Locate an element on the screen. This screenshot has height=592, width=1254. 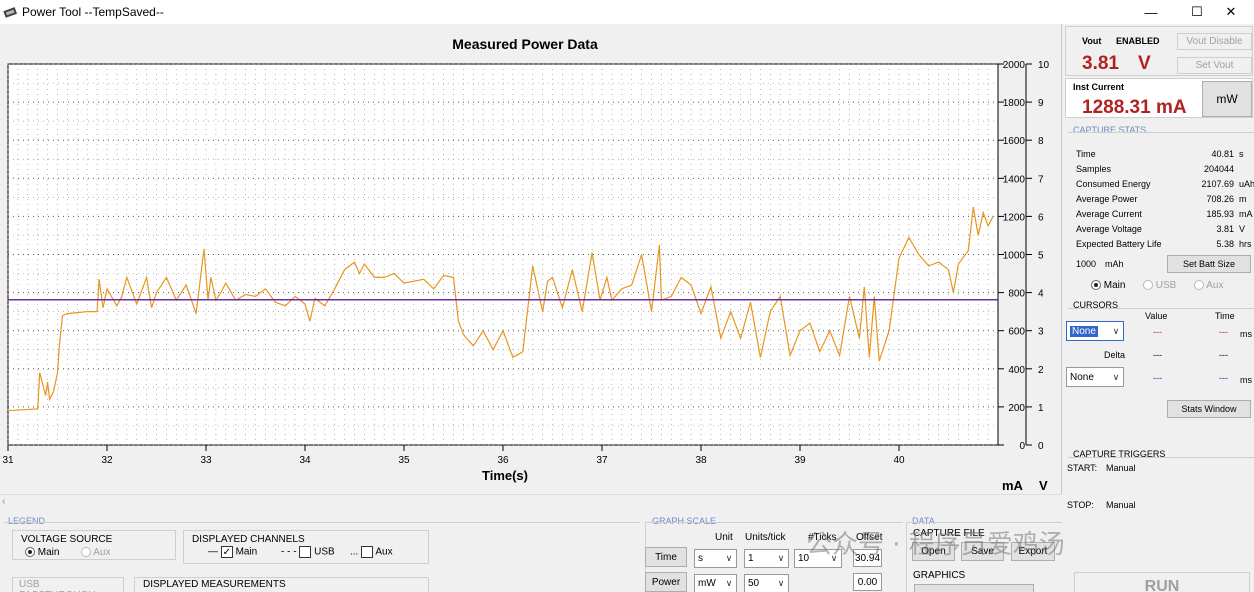
minimize-button: — is located at coordinates (1151, 12).